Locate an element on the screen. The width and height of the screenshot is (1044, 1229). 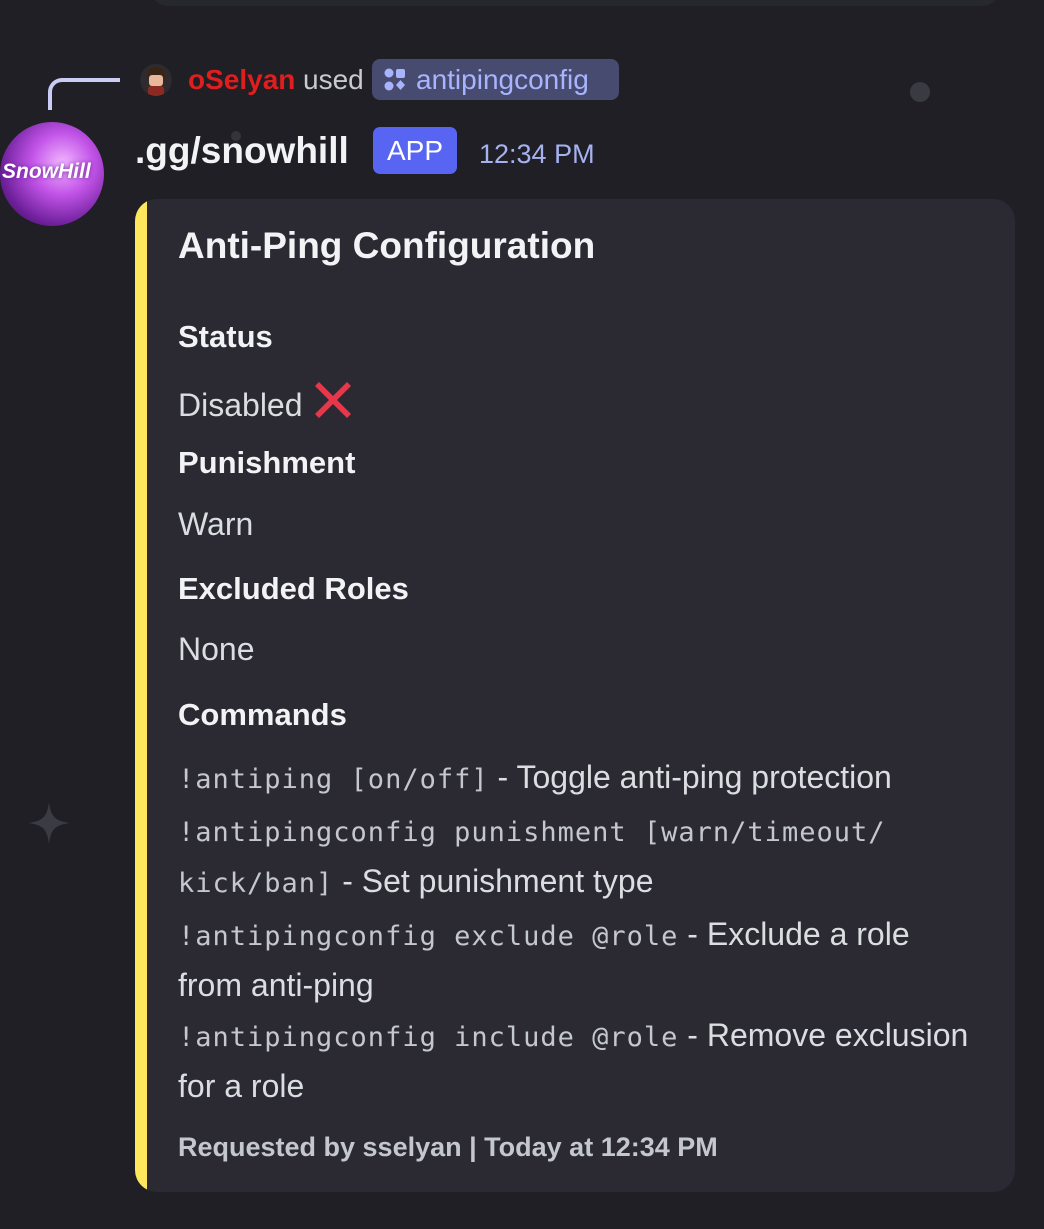
author-name: .gg/snowhill is located at coordinates (242, 151).